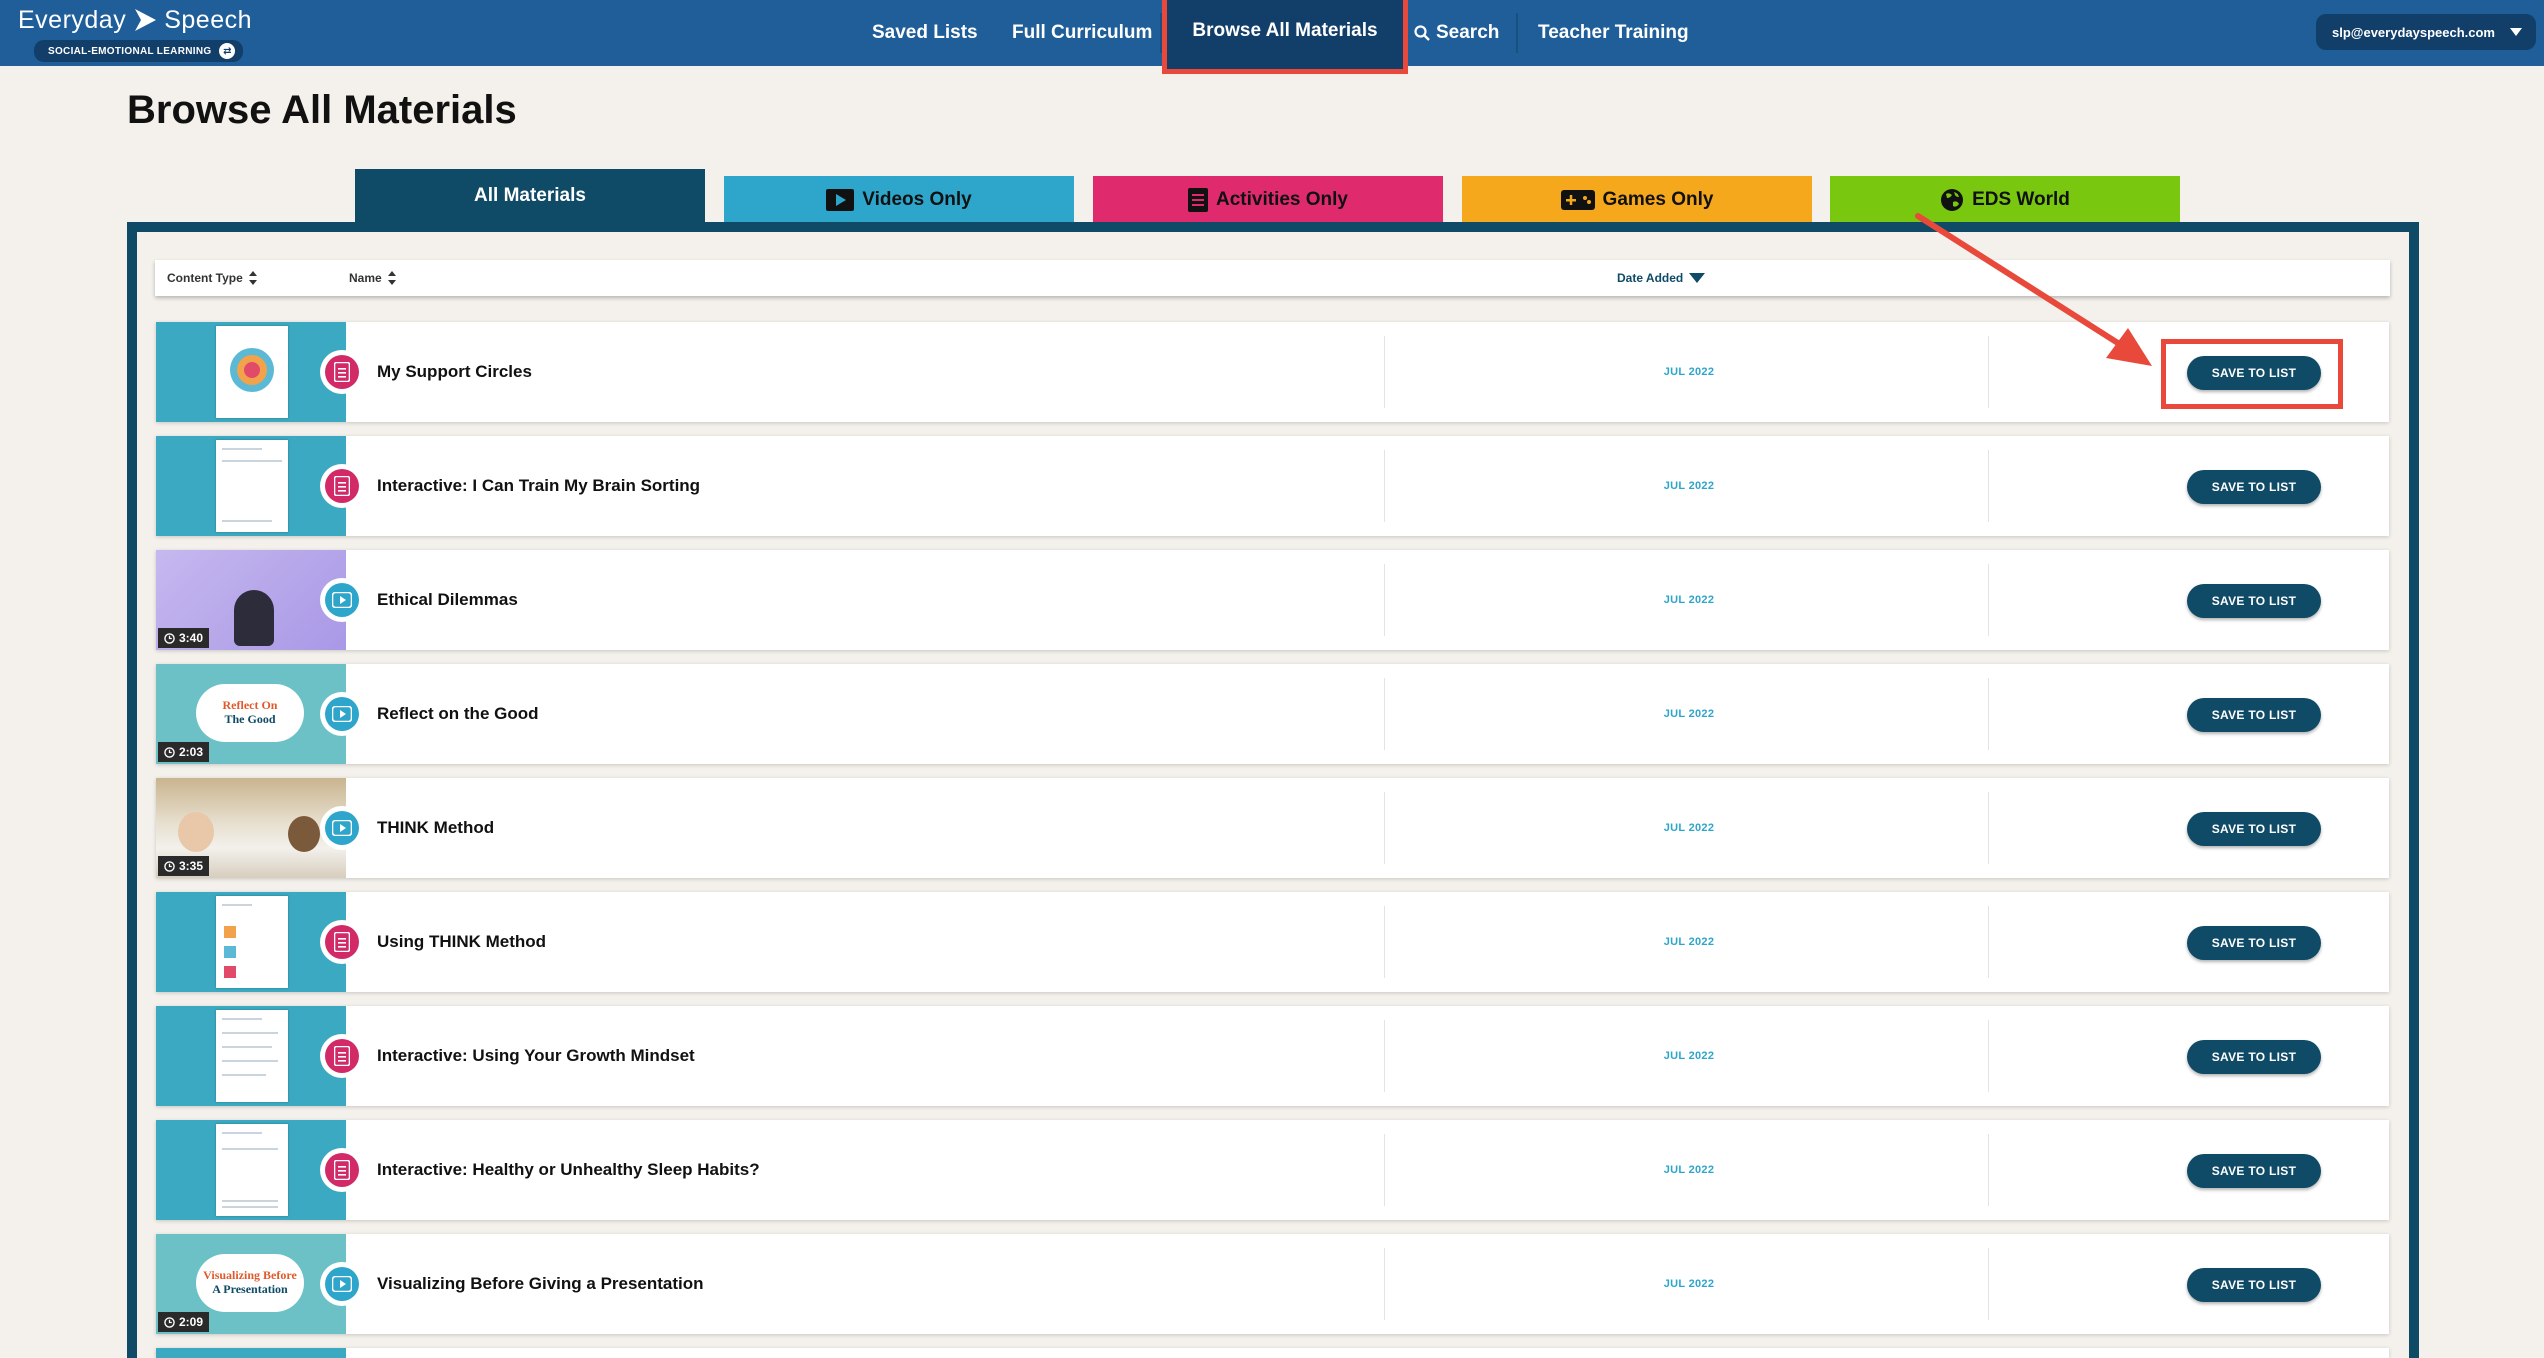 The width and height of the screenshot is (2544, 1358). Describe the element at coordinates (1658, 199) in the screenshot. I see `tab-games-only-label: Games Only` at that location.